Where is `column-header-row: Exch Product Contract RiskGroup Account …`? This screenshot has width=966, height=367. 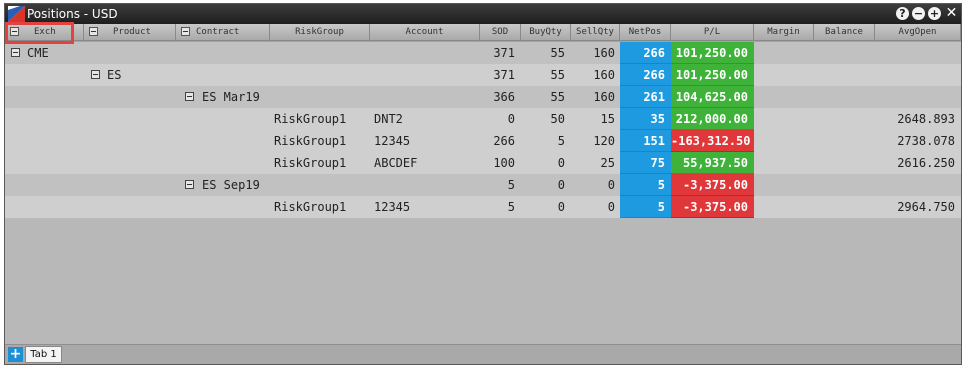 column-header-row: Exch Product Contract RiskGroup Account … is located at coordinates (483, 33).